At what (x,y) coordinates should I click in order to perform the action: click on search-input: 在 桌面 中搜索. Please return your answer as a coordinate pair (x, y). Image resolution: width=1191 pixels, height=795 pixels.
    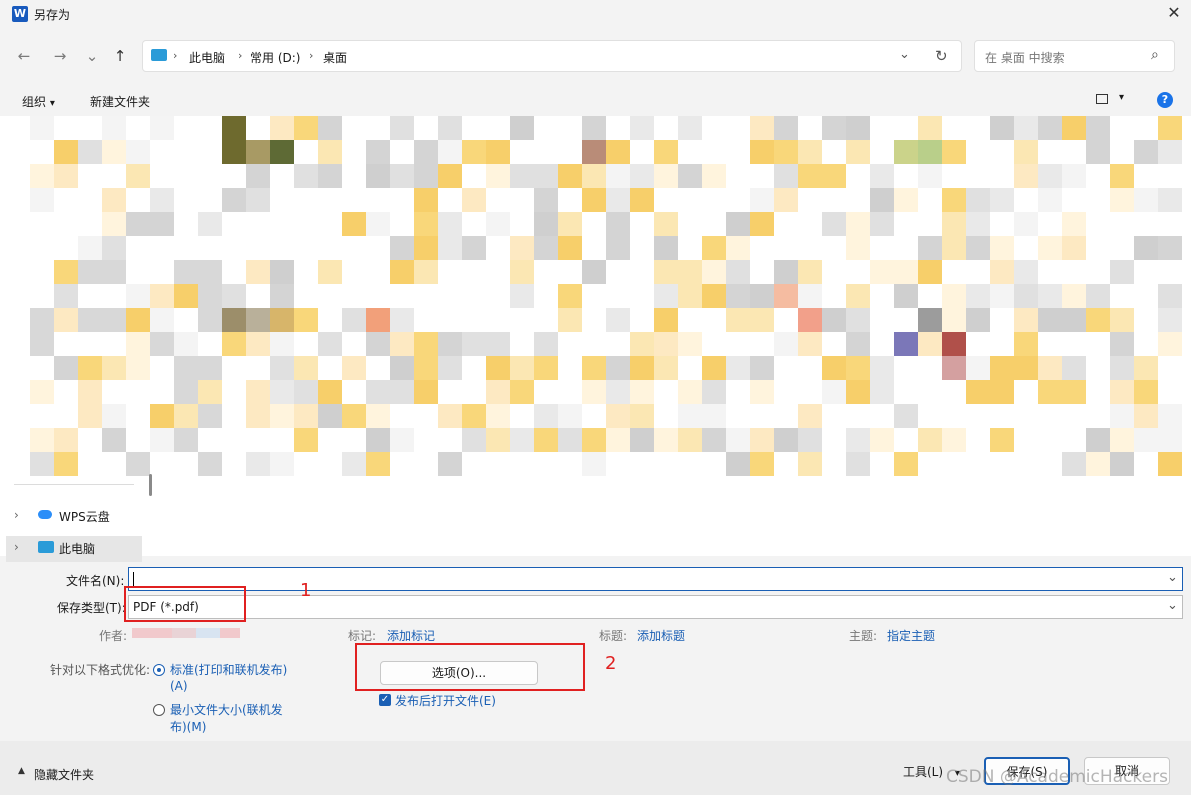
    Looking at the image, I should click on (1025, 57).